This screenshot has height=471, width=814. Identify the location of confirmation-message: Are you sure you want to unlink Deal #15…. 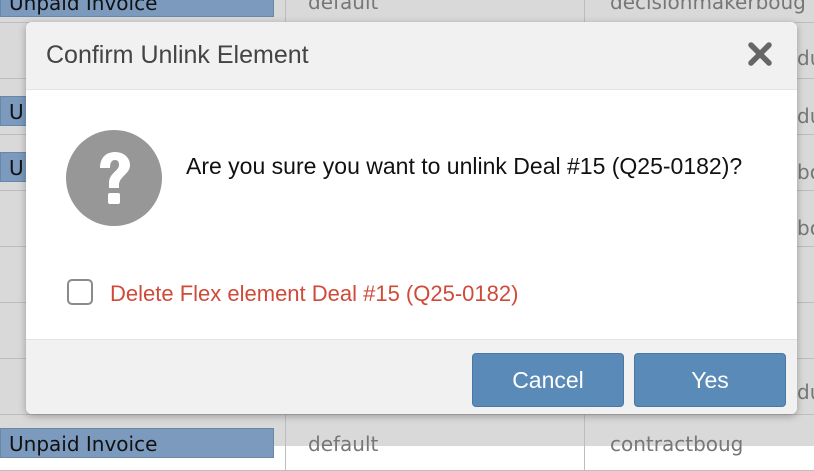
(464, 166).